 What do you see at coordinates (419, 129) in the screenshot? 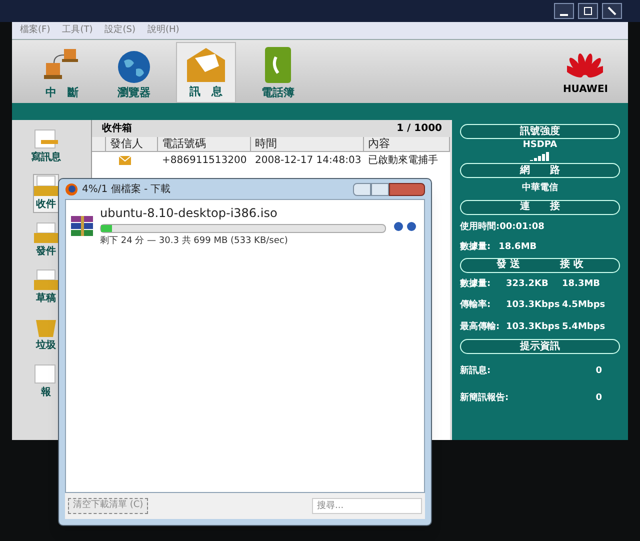
I see `message-count: 1 / 1000` at bounding box center [419, 129].